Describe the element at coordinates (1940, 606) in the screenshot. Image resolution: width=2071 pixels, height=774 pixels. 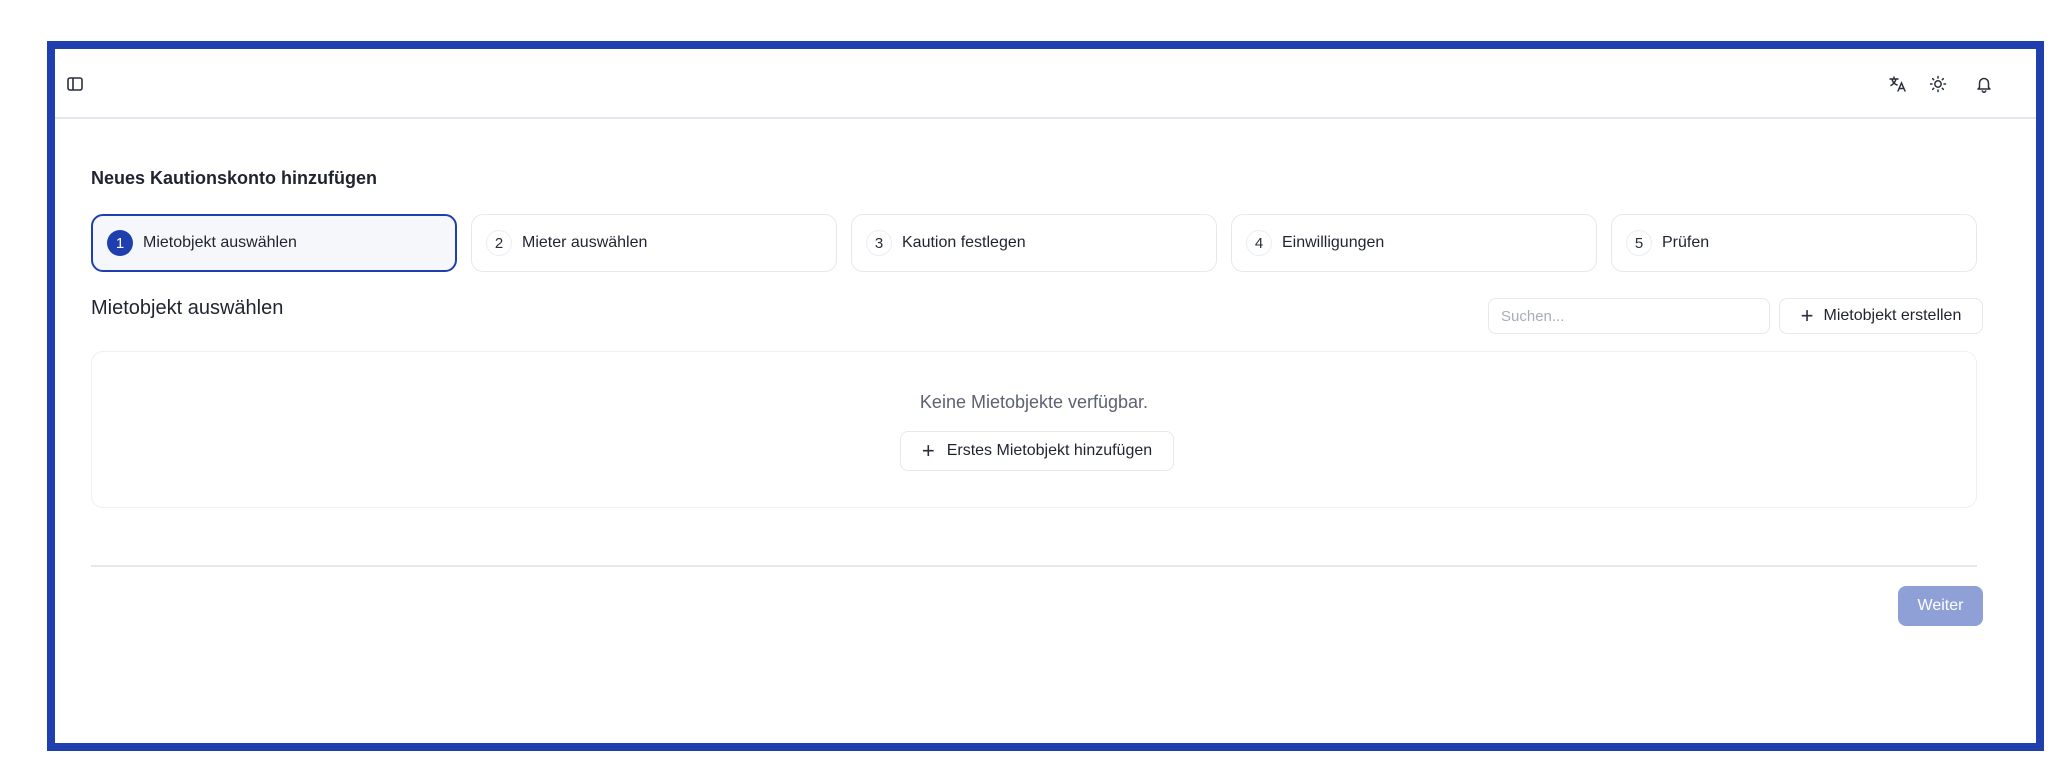
I see `next-button: Weiter` at that location.